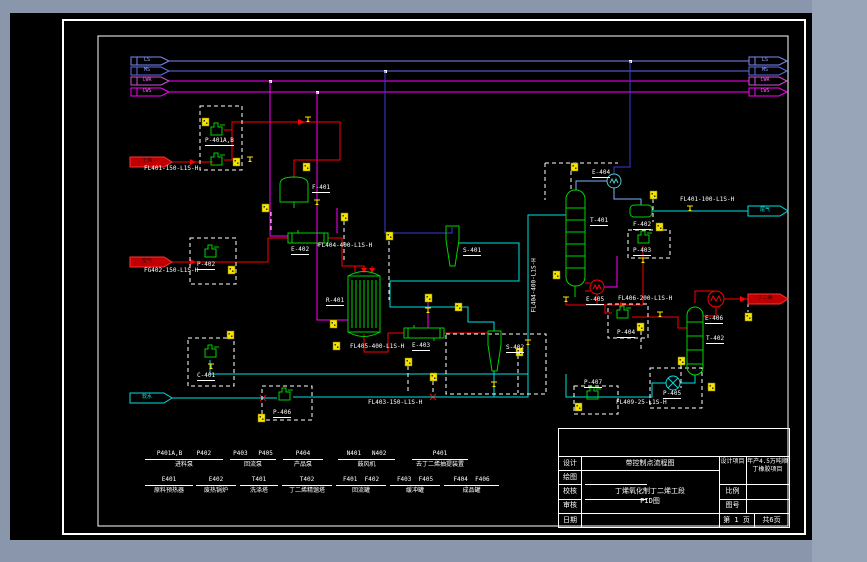  I want to click on tag-e403: E-403, so click(421, 346).